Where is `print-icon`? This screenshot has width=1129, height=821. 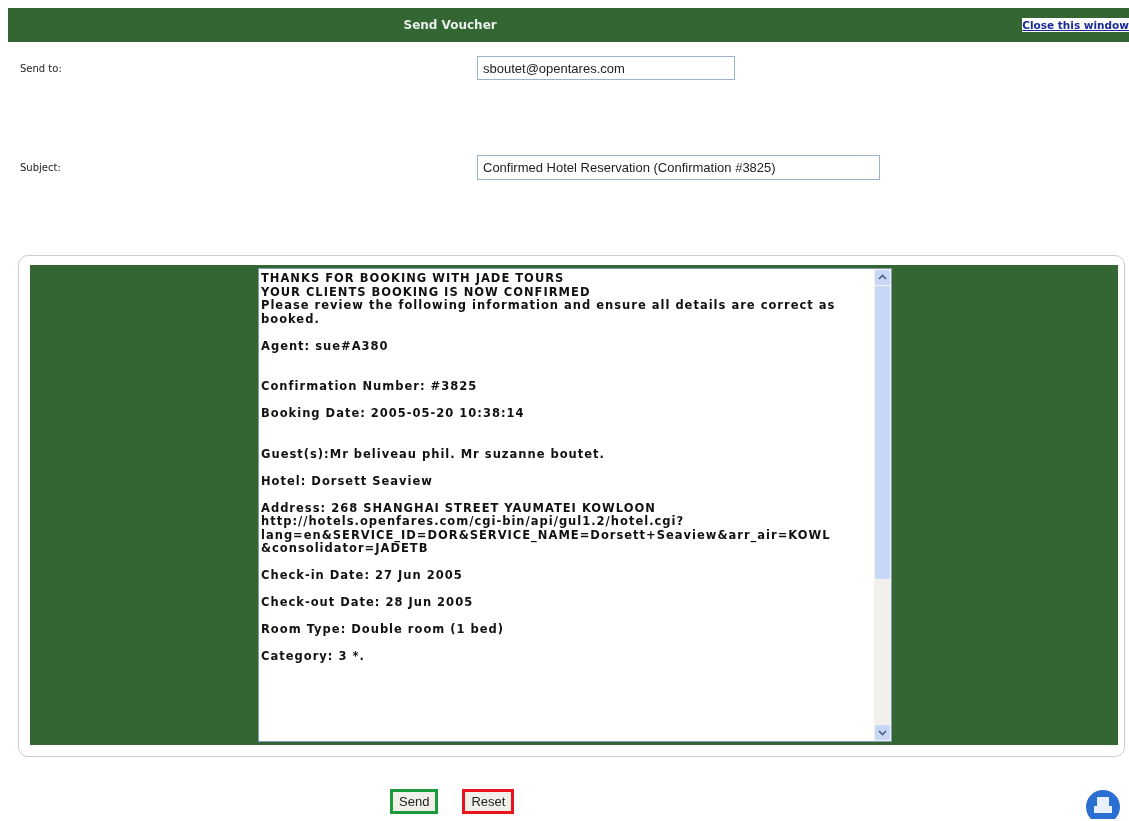
print-icon is located at coordinates (1103, 804).